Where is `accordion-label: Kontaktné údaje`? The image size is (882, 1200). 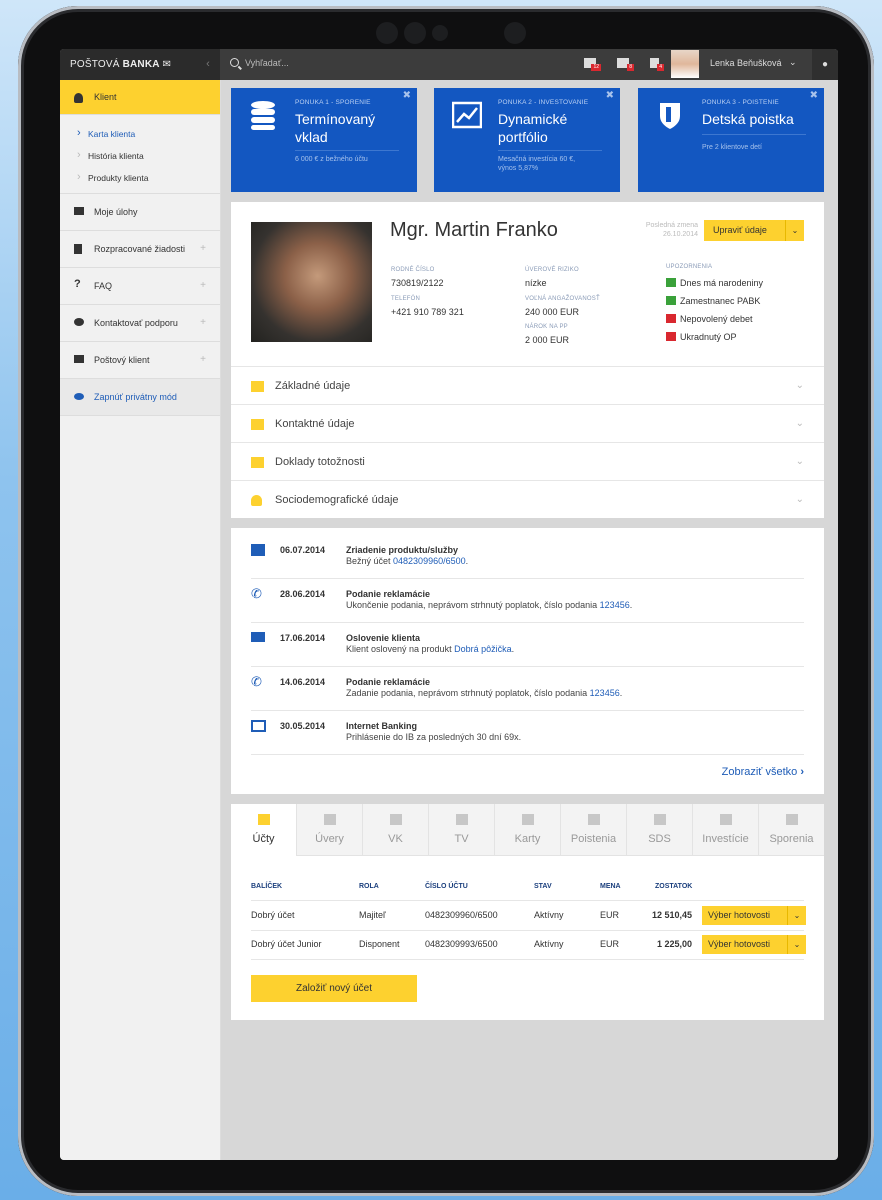
accordion-label: Kontaktné údaje is located at coordinates (315, 424).